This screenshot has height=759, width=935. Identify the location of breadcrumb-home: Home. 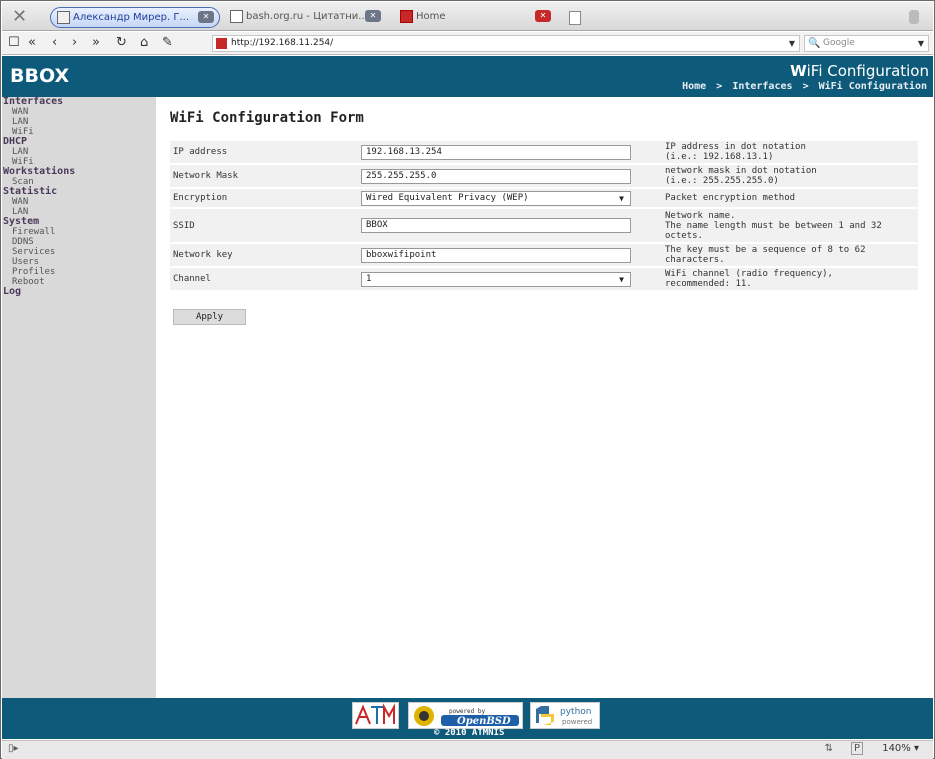
(694, 86).